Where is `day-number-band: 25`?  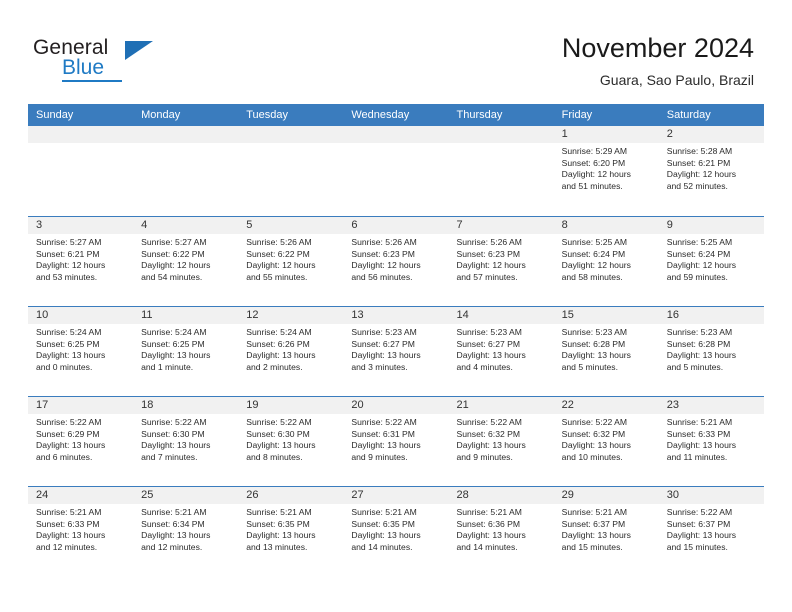 day-number-band: 25 is located at coordinates (186, 495).